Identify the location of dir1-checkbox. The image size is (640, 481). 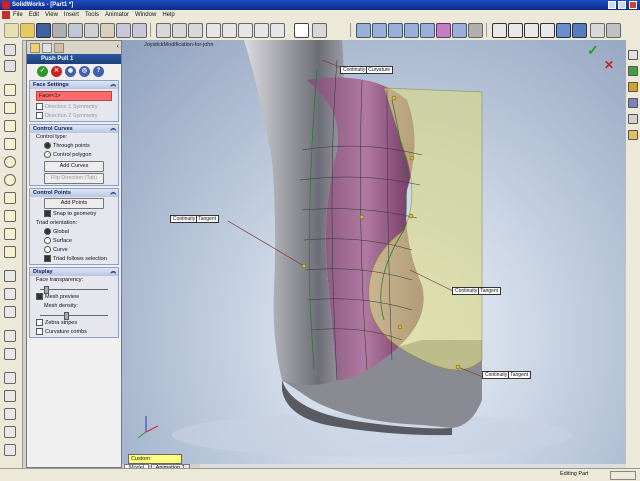
(39, 107).